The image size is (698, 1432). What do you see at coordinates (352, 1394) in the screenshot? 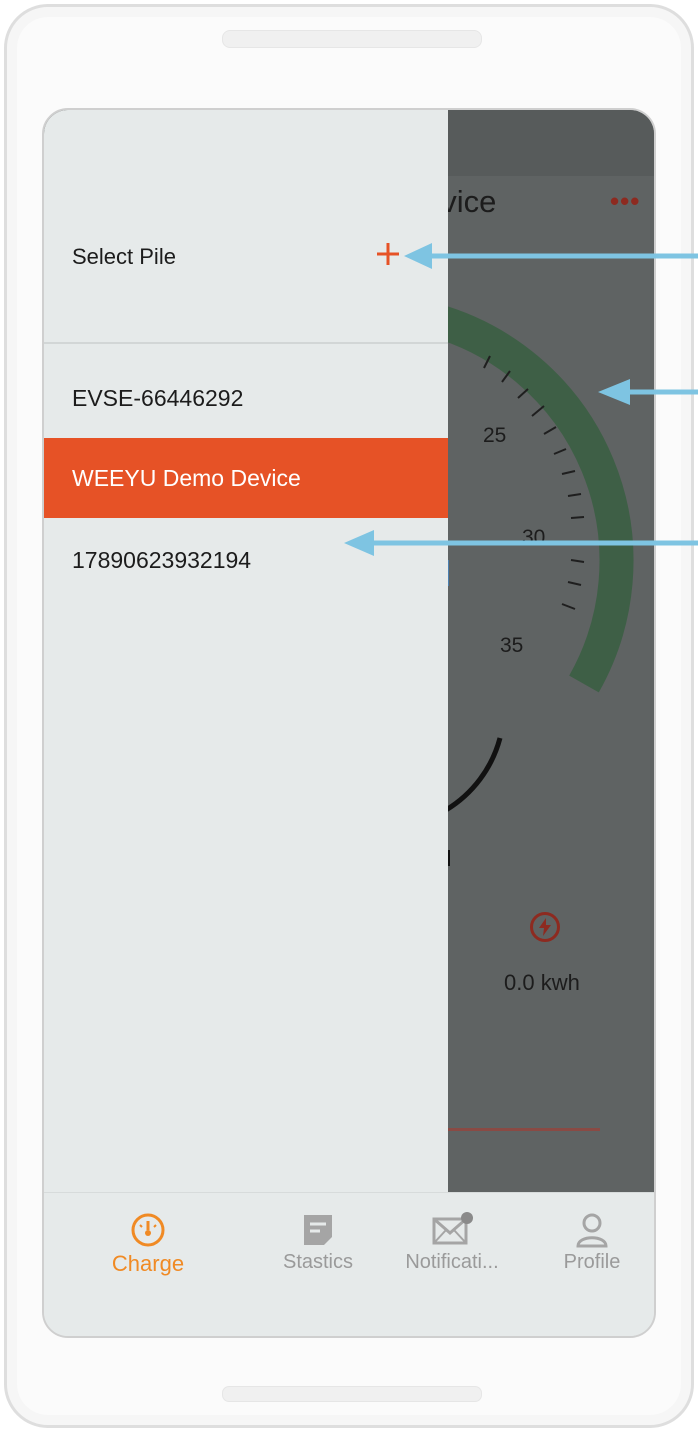
I see `phone-home-bar` at bounding box center [352, 1394].